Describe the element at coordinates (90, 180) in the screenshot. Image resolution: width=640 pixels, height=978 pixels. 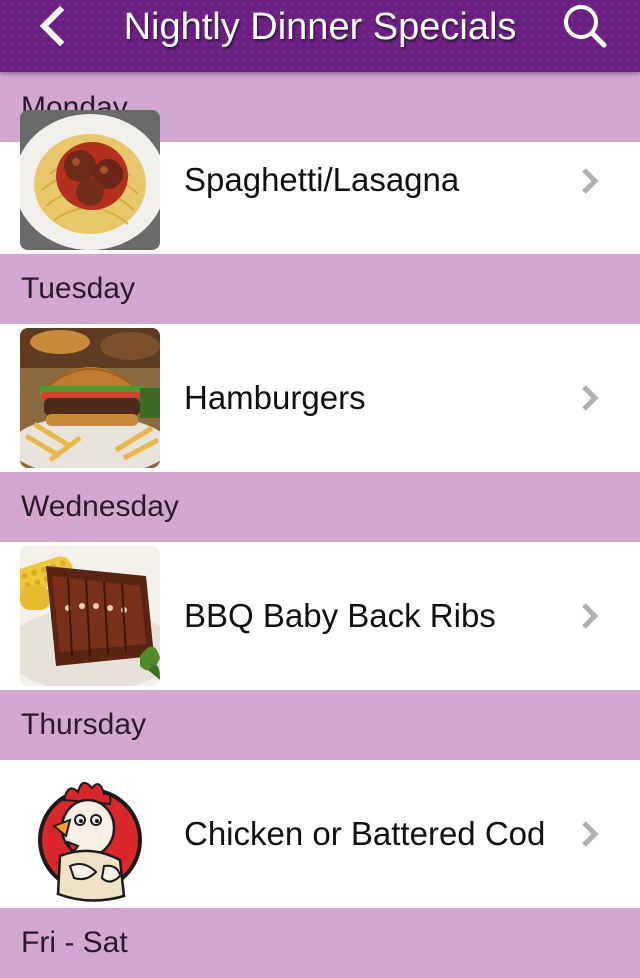
I see `spaghetti-photo` at that location.